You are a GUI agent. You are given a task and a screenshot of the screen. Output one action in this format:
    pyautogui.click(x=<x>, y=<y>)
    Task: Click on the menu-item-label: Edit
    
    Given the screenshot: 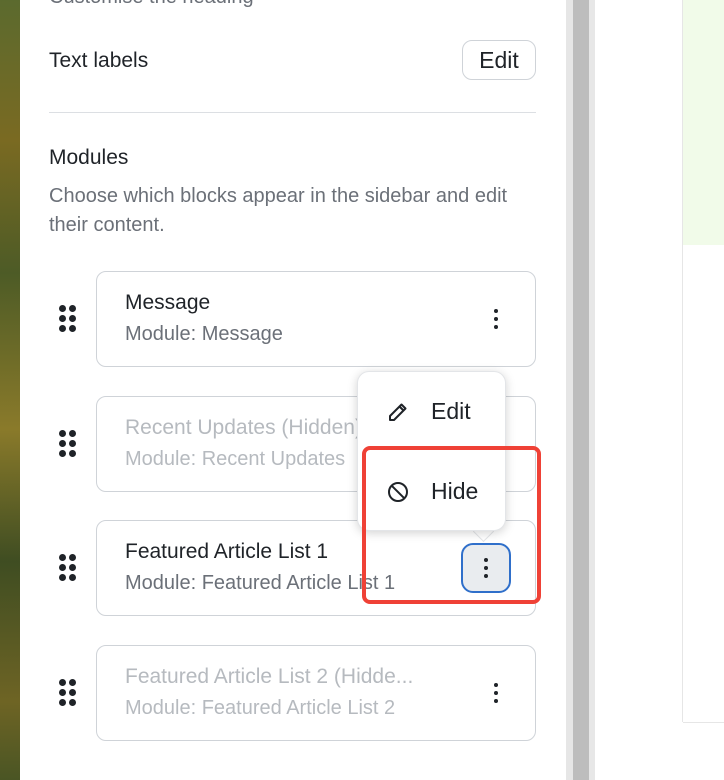 What is the action you would take?
    pyautogui.click(x=451, y=411)
    